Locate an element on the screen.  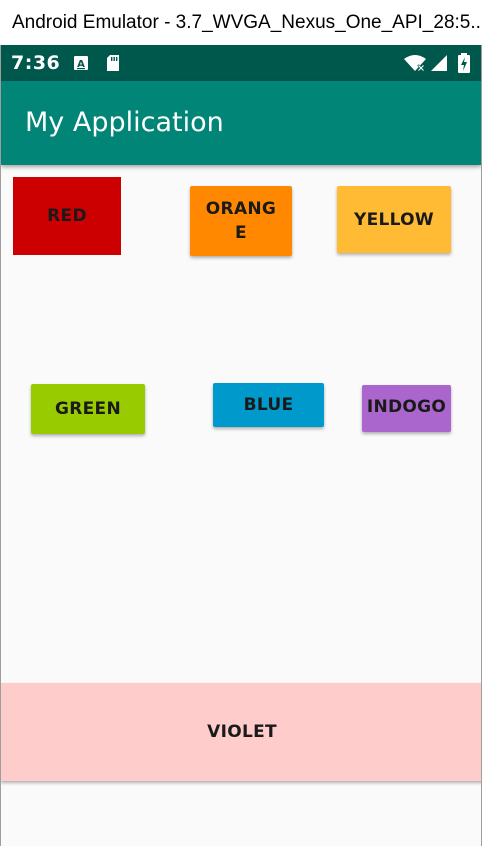
app-bar: My Application is located at coordinates (241, 123).